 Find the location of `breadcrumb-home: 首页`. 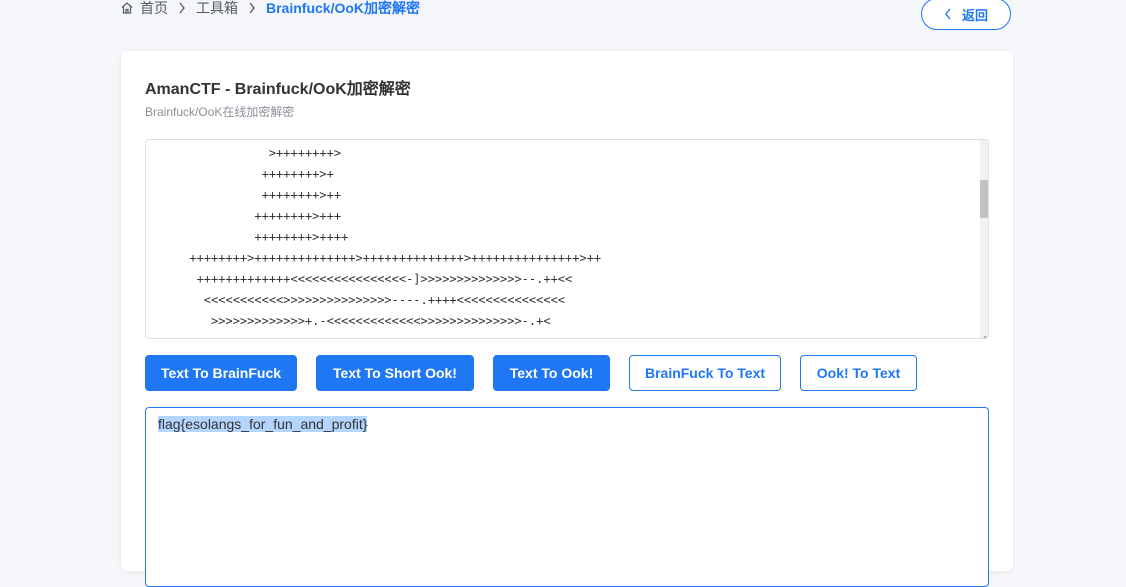

breadcrumb-home: 首页 is located at coordinates (144, 9).